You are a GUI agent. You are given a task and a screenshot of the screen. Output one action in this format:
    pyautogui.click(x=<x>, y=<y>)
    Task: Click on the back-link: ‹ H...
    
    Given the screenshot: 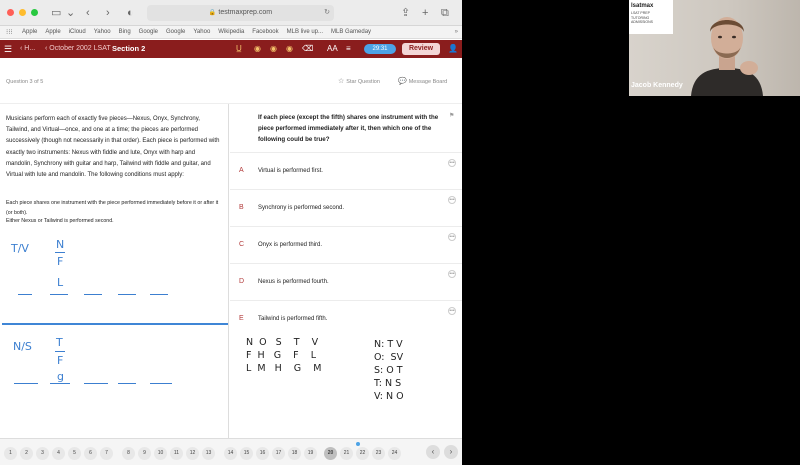 What is the action you would take?
    pyautogui.click(x=27, y=49)
    